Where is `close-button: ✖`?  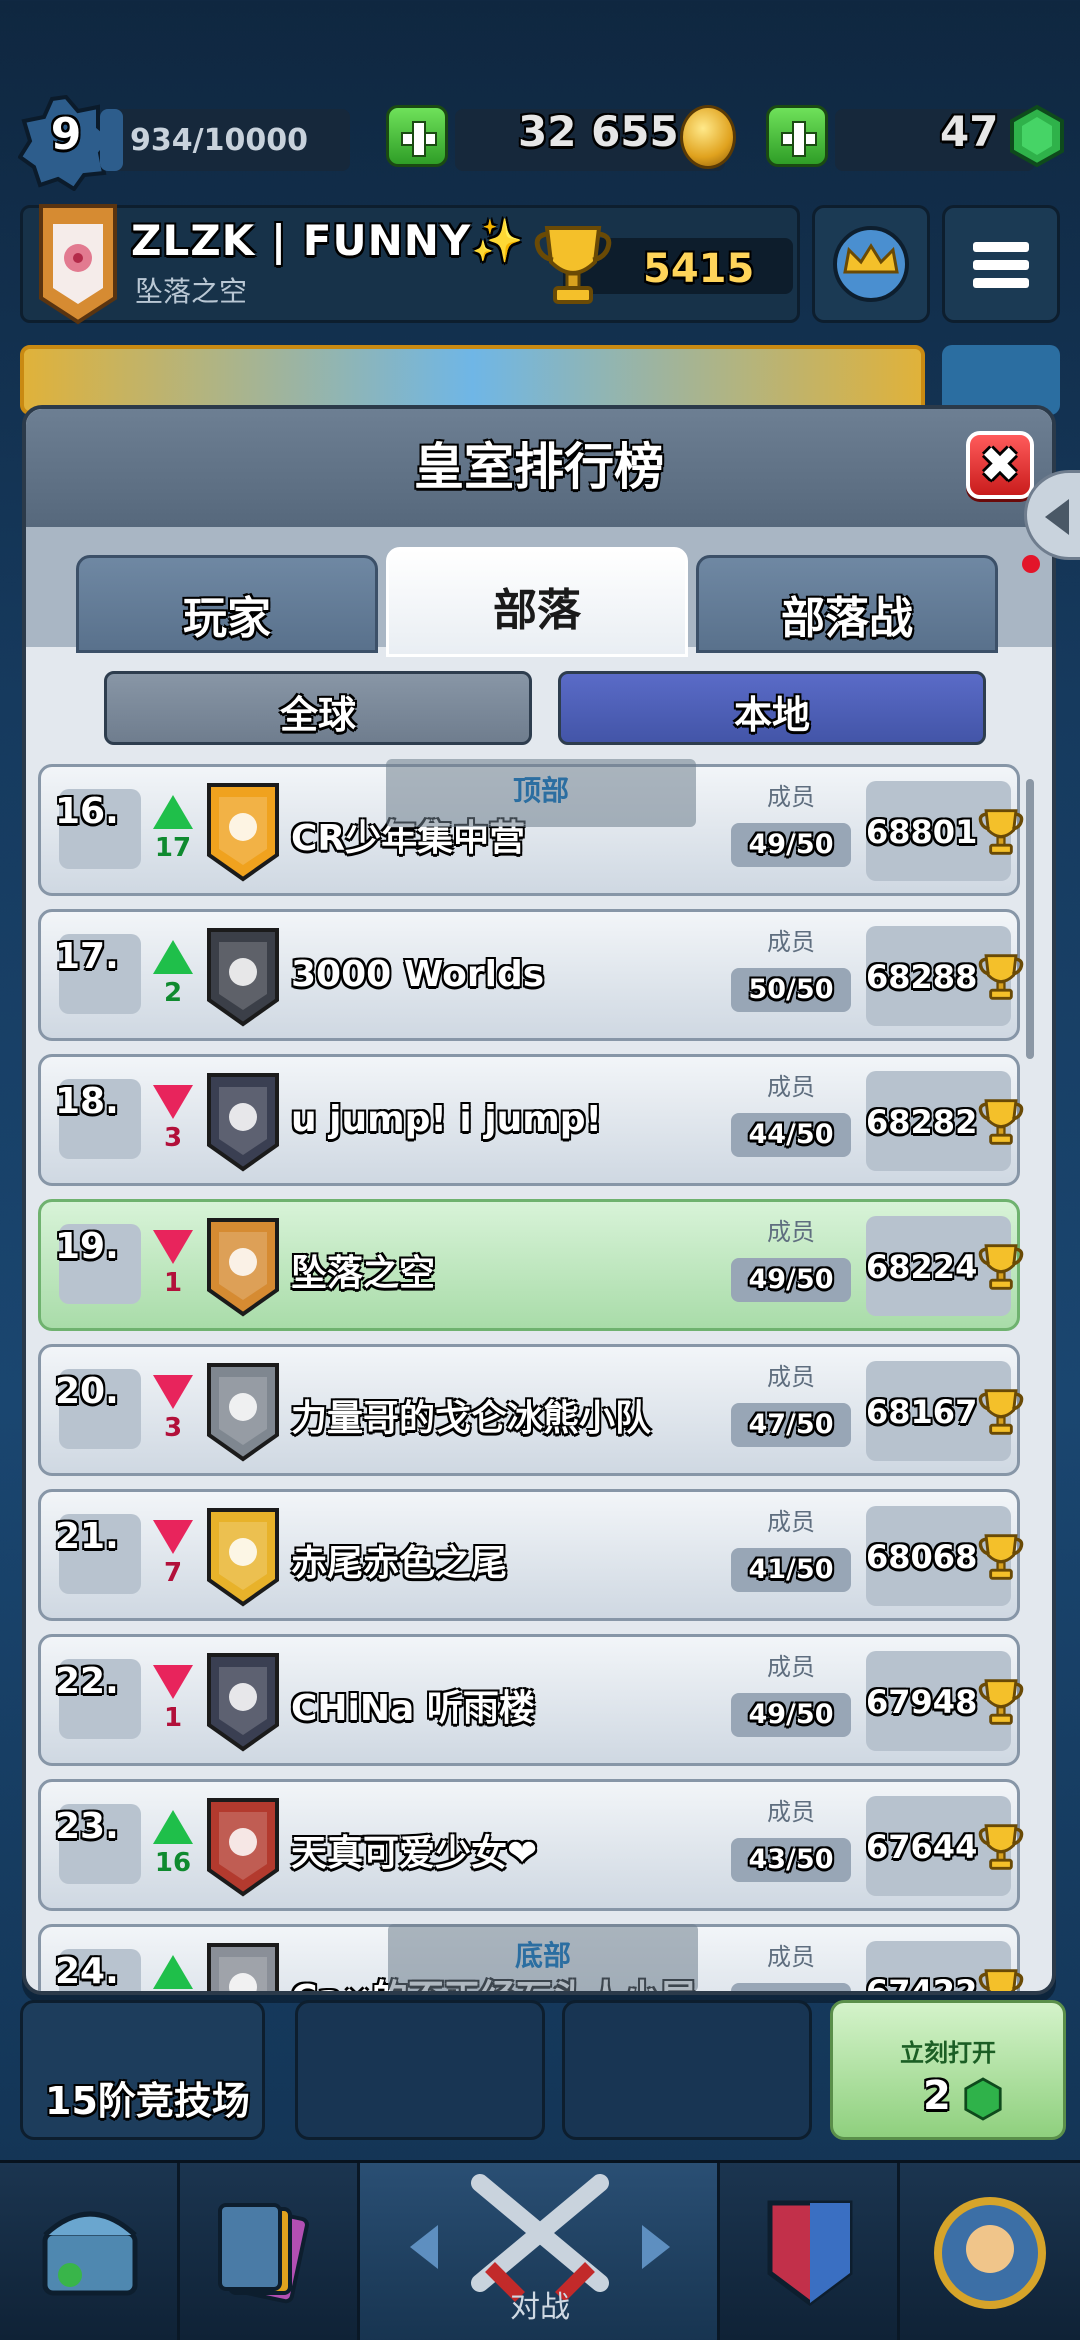 close-button: ✖ is located at coordinates (1000, 465).